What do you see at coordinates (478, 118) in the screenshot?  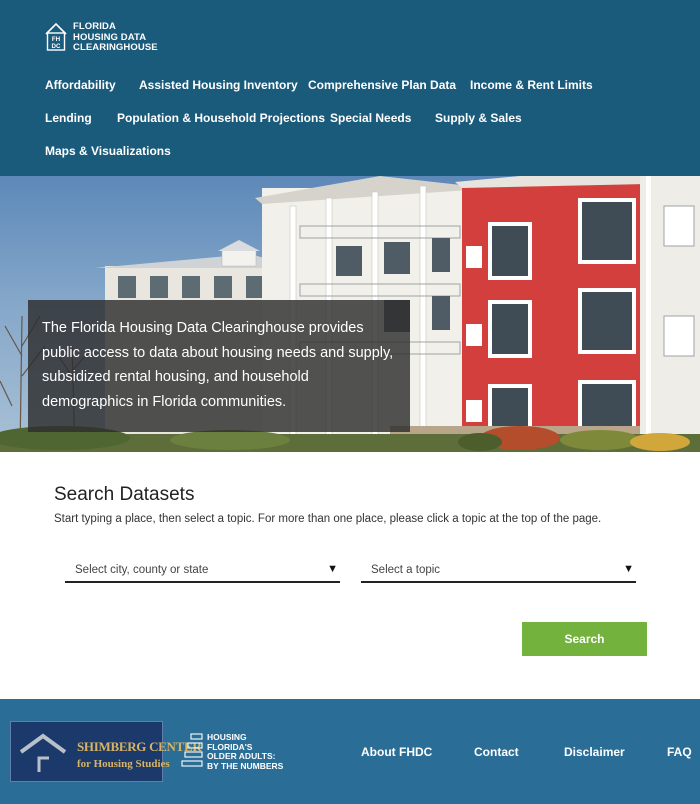 I see `nav-item-supply-sales: Supply & Sales` at bounding box center [478, 118].